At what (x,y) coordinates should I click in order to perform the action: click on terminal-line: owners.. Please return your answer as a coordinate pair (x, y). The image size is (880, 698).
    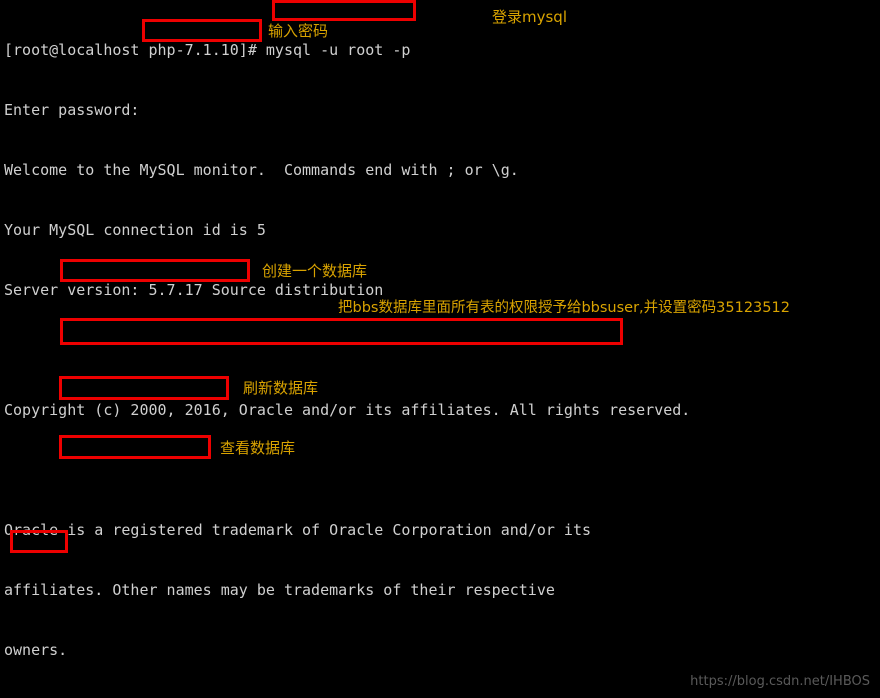
    Looking at the image, I should click on (36, 650).